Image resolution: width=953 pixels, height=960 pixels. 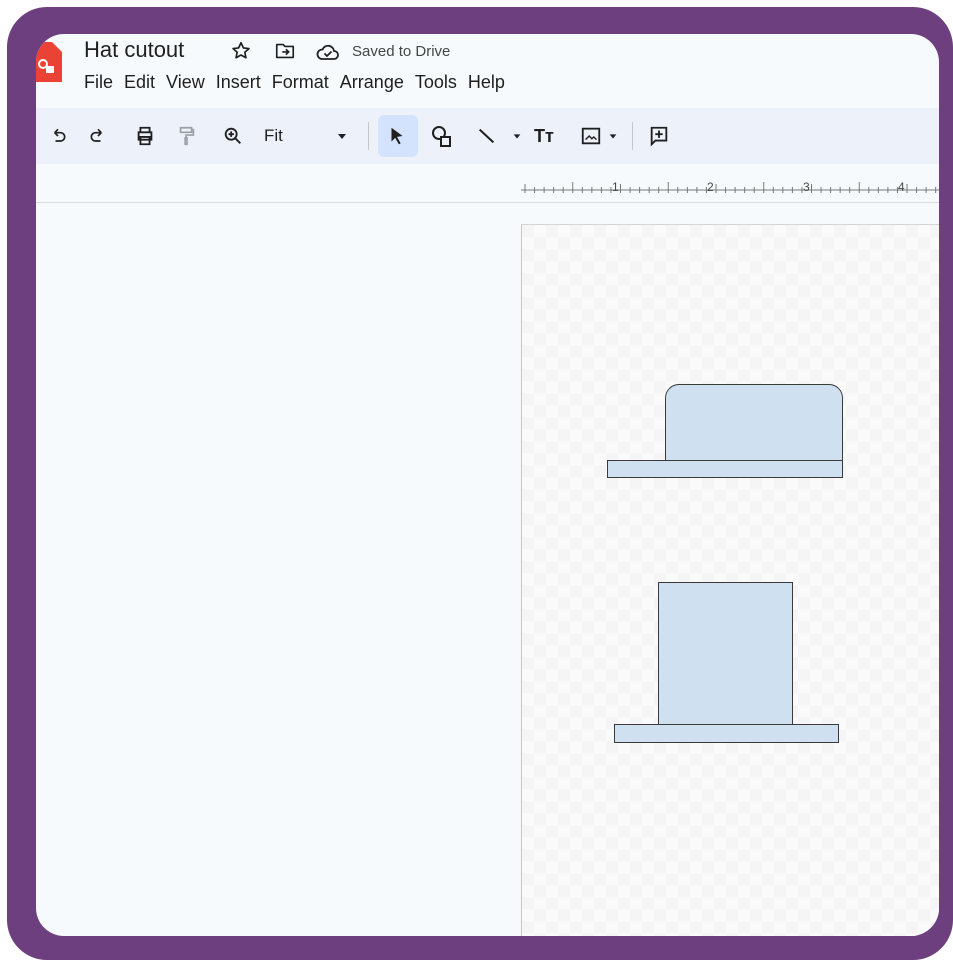 What do you see at coordinates (241, 51) in the screenshot?
I see `star-icon` at bounding box center [241, 51].